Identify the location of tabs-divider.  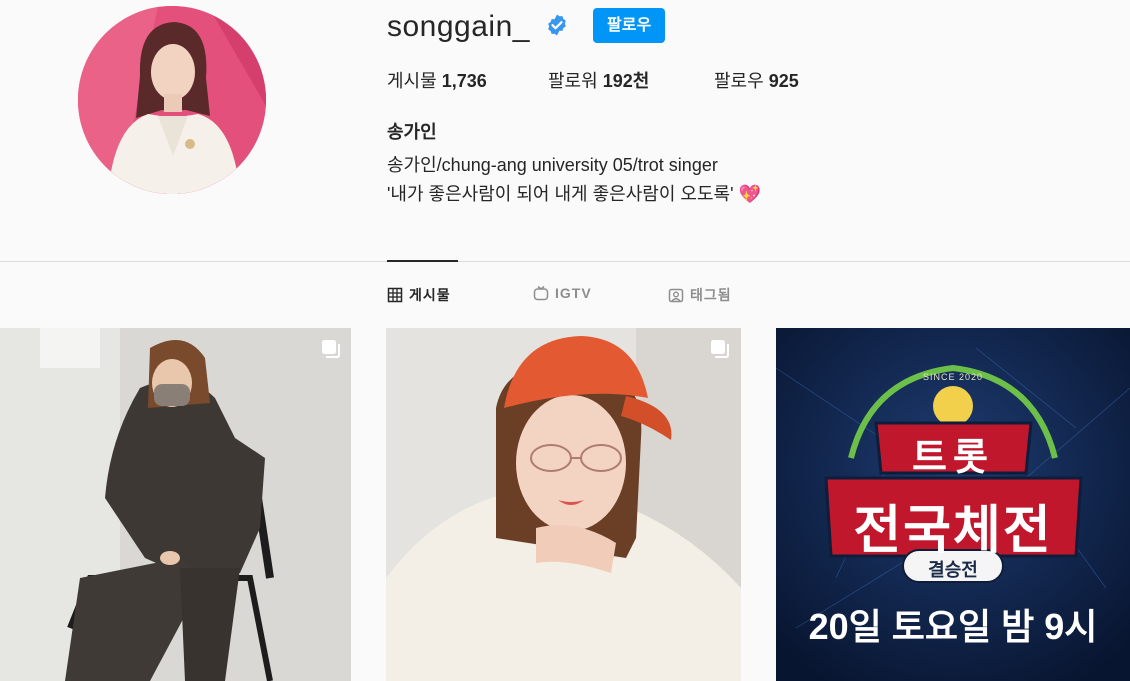
(565, 261).